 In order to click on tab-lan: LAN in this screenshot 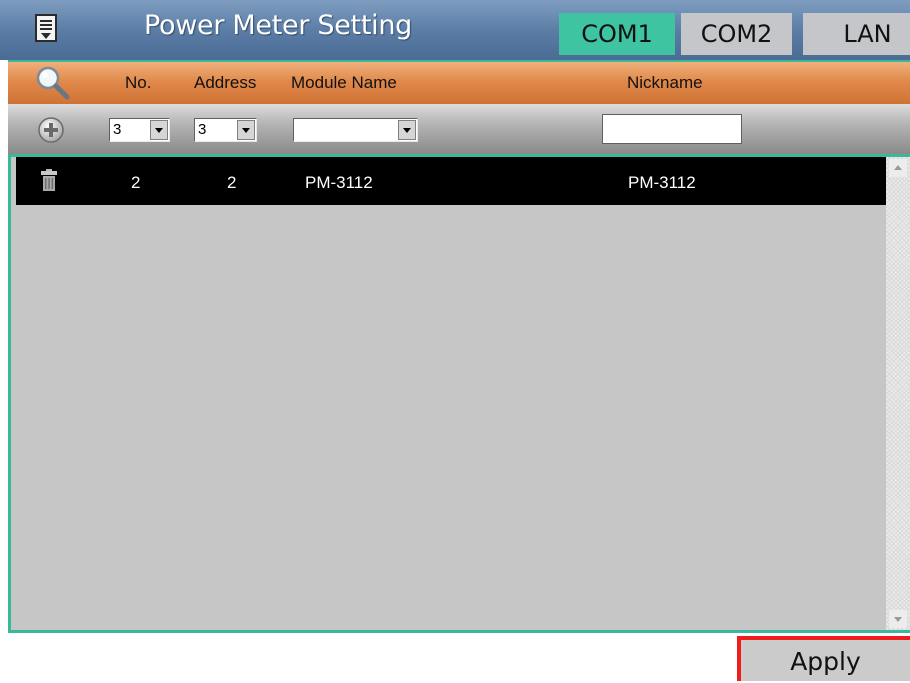, I will do `click(856, 34)`.